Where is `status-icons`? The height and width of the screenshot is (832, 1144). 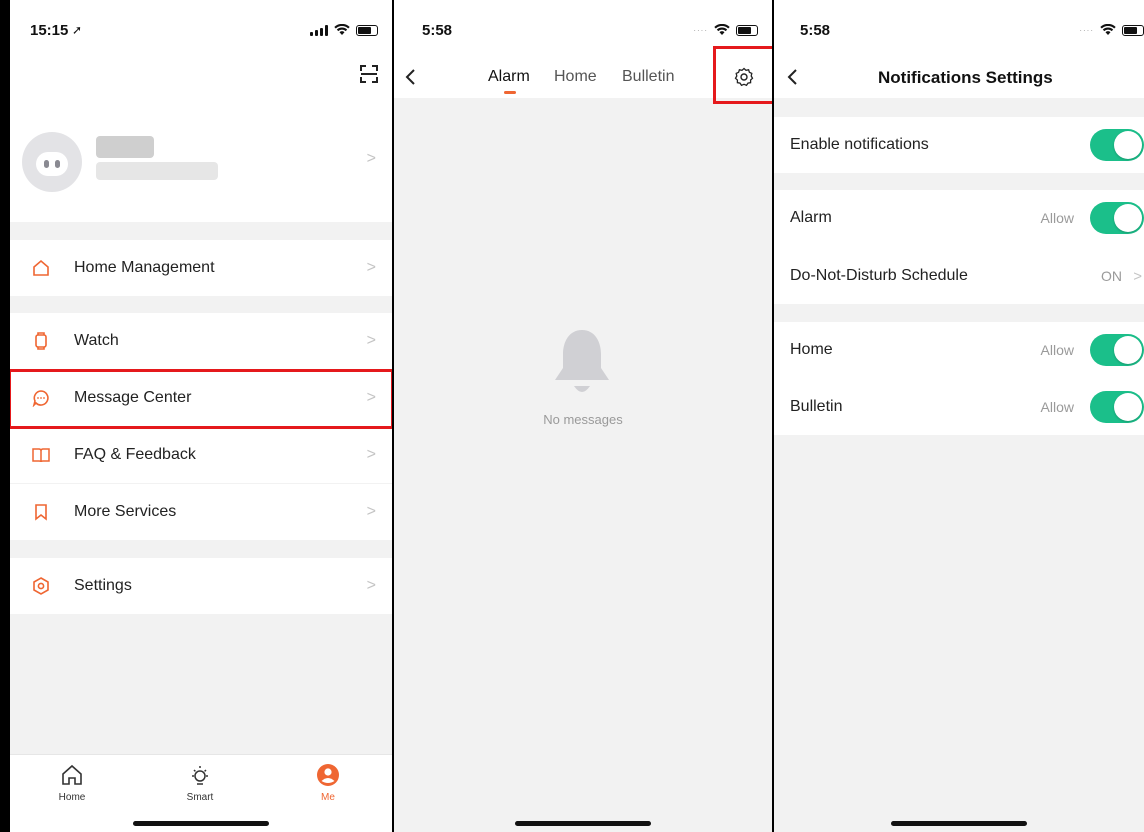 status-icons is located at coordinates (344, 30).